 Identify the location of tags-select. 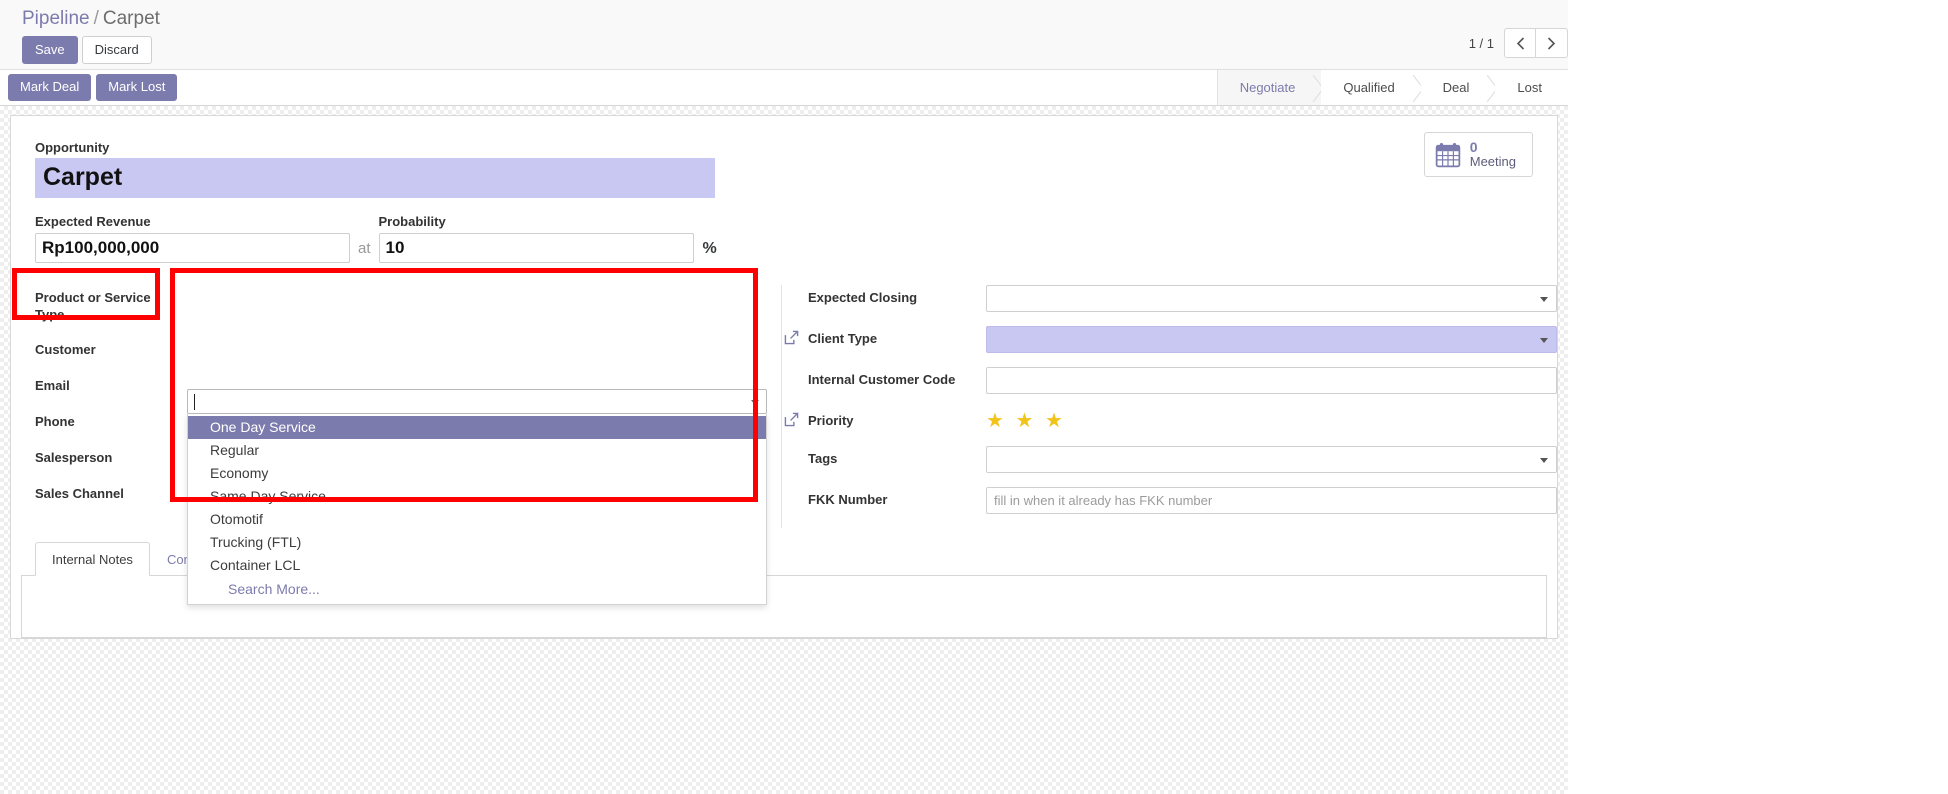
(1271, 459).